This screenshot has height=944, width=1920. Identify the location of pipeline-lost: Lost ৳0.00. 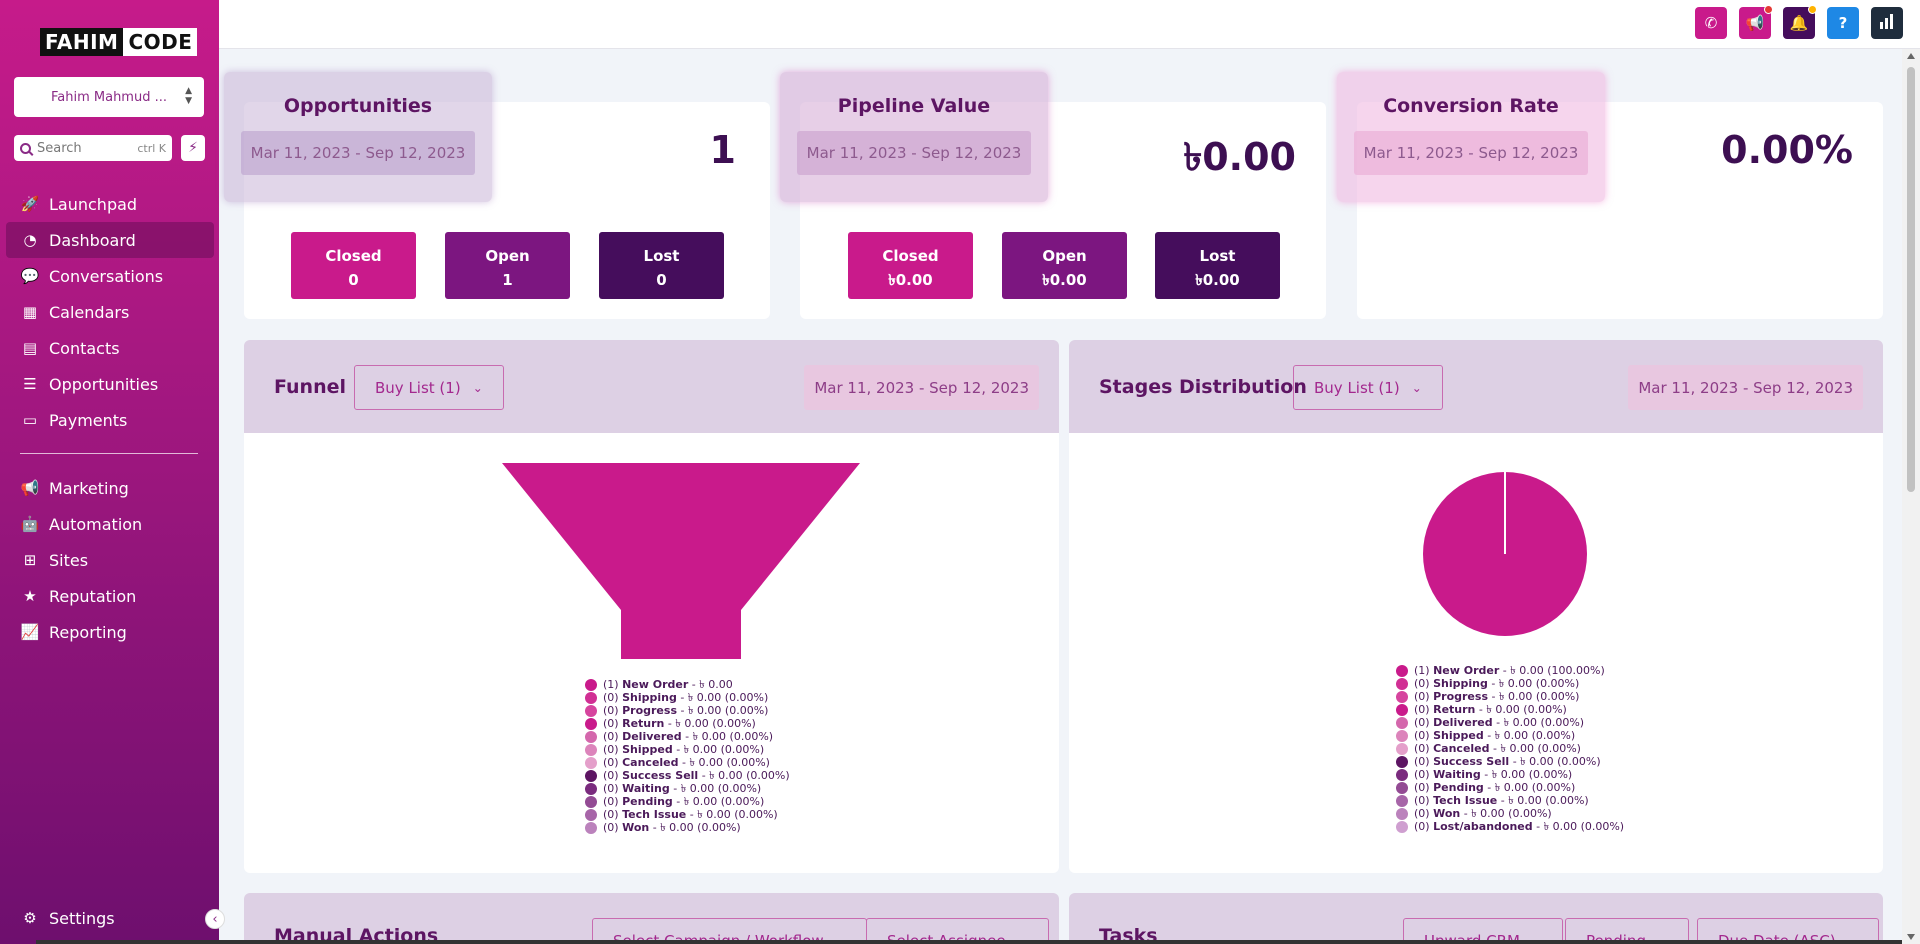
(1217, 265).